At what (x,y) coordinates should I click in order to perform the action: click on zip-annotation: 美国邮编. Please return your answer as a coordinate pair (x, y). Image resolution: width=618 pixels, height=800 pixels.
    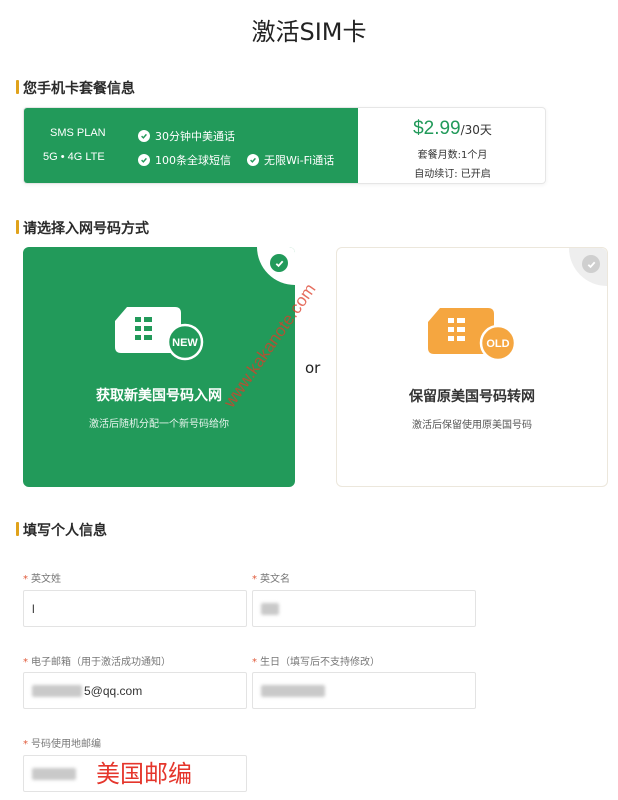
    Looking at the image, I should click on (144, 774).